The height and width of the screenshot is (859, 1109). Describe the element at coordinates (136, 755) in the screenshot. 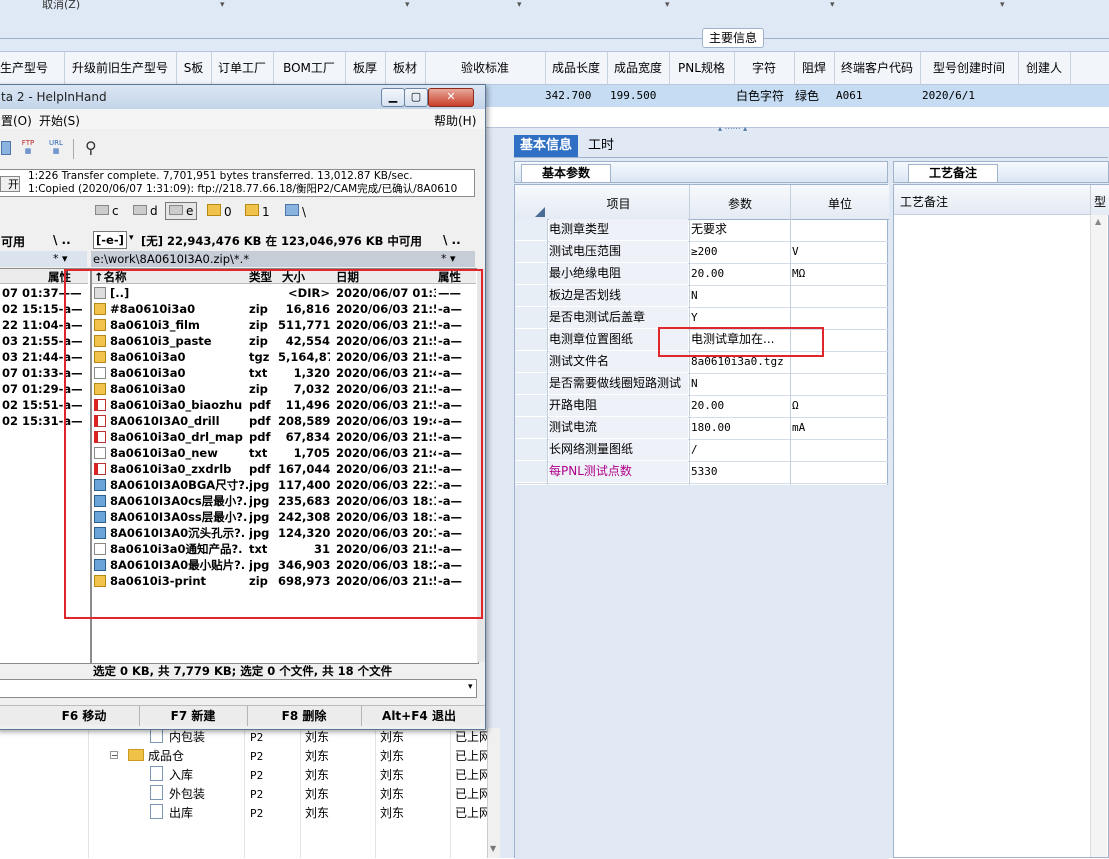

I see `folder-icon` at that location.